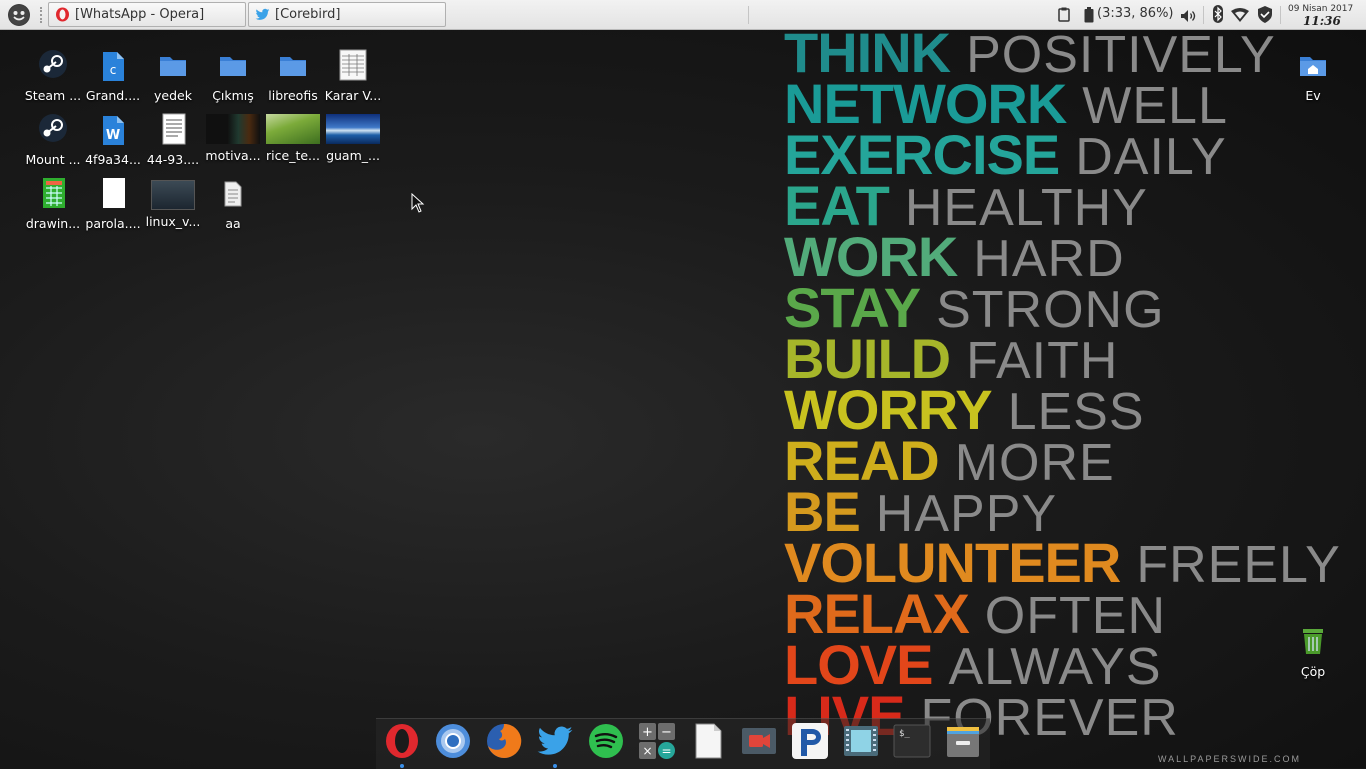  What do you see at coordinates (293, 95) in the screenshot?
I see `desktop-icon-label: libreofis` at bounding box center [293, 95].